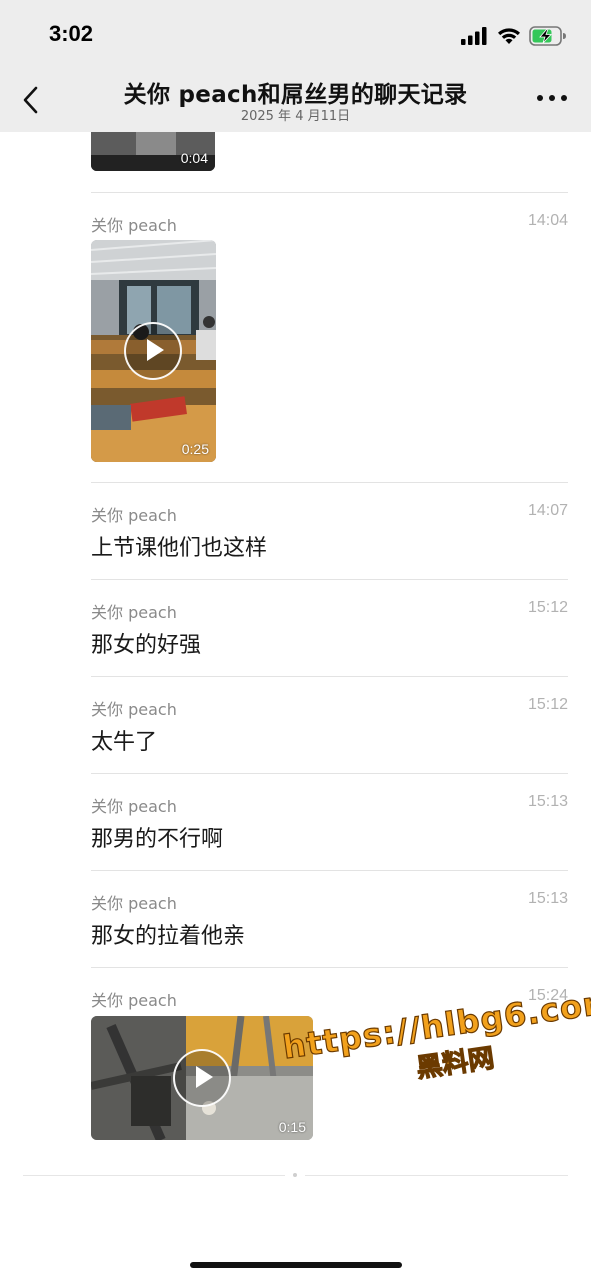 The height and width of the screenshot is (1280, 591). I want to click on status-icons, so click(514, 36).